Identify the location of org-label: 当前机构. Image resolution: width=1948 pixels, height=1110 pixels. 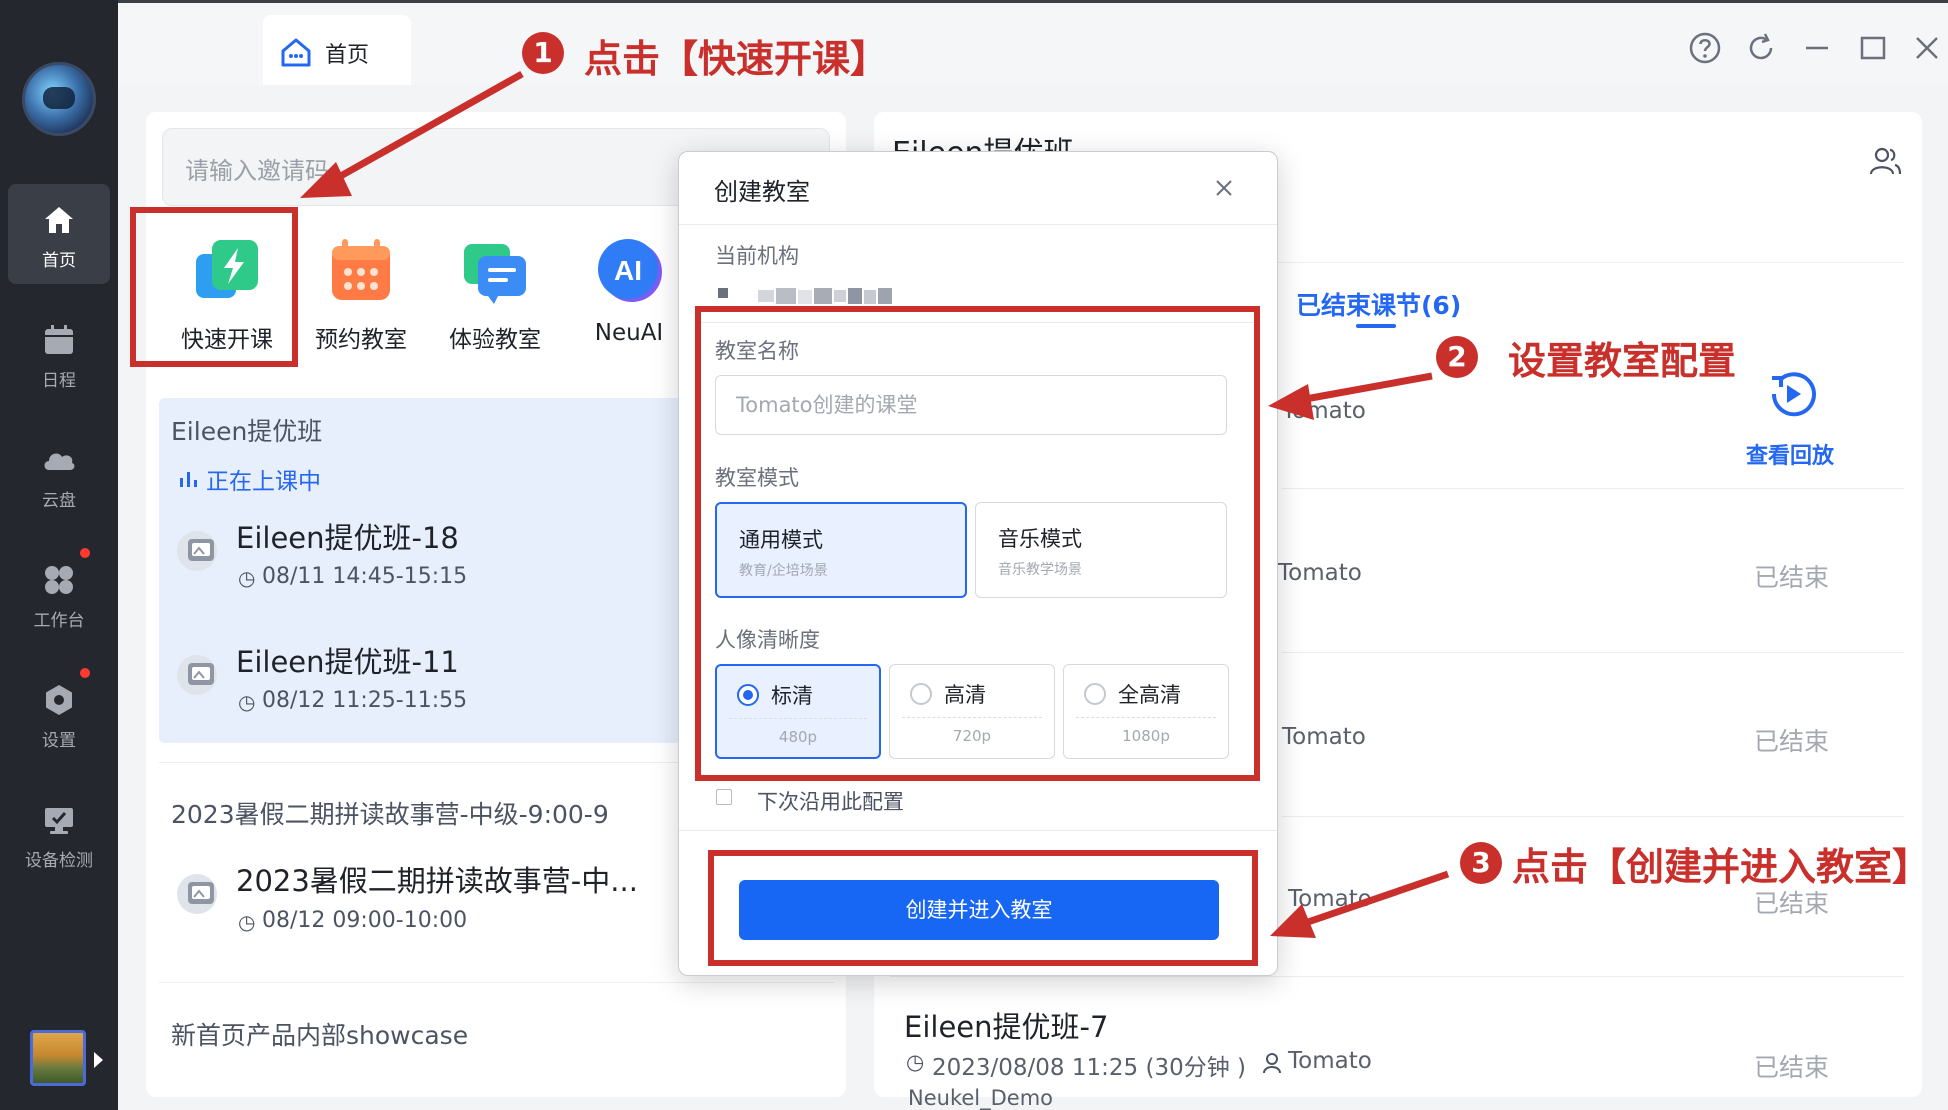
(757, 256).